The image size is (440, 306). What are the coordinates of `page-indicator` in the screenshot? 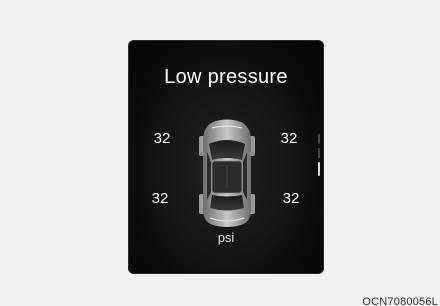 It's located at (319, 157).